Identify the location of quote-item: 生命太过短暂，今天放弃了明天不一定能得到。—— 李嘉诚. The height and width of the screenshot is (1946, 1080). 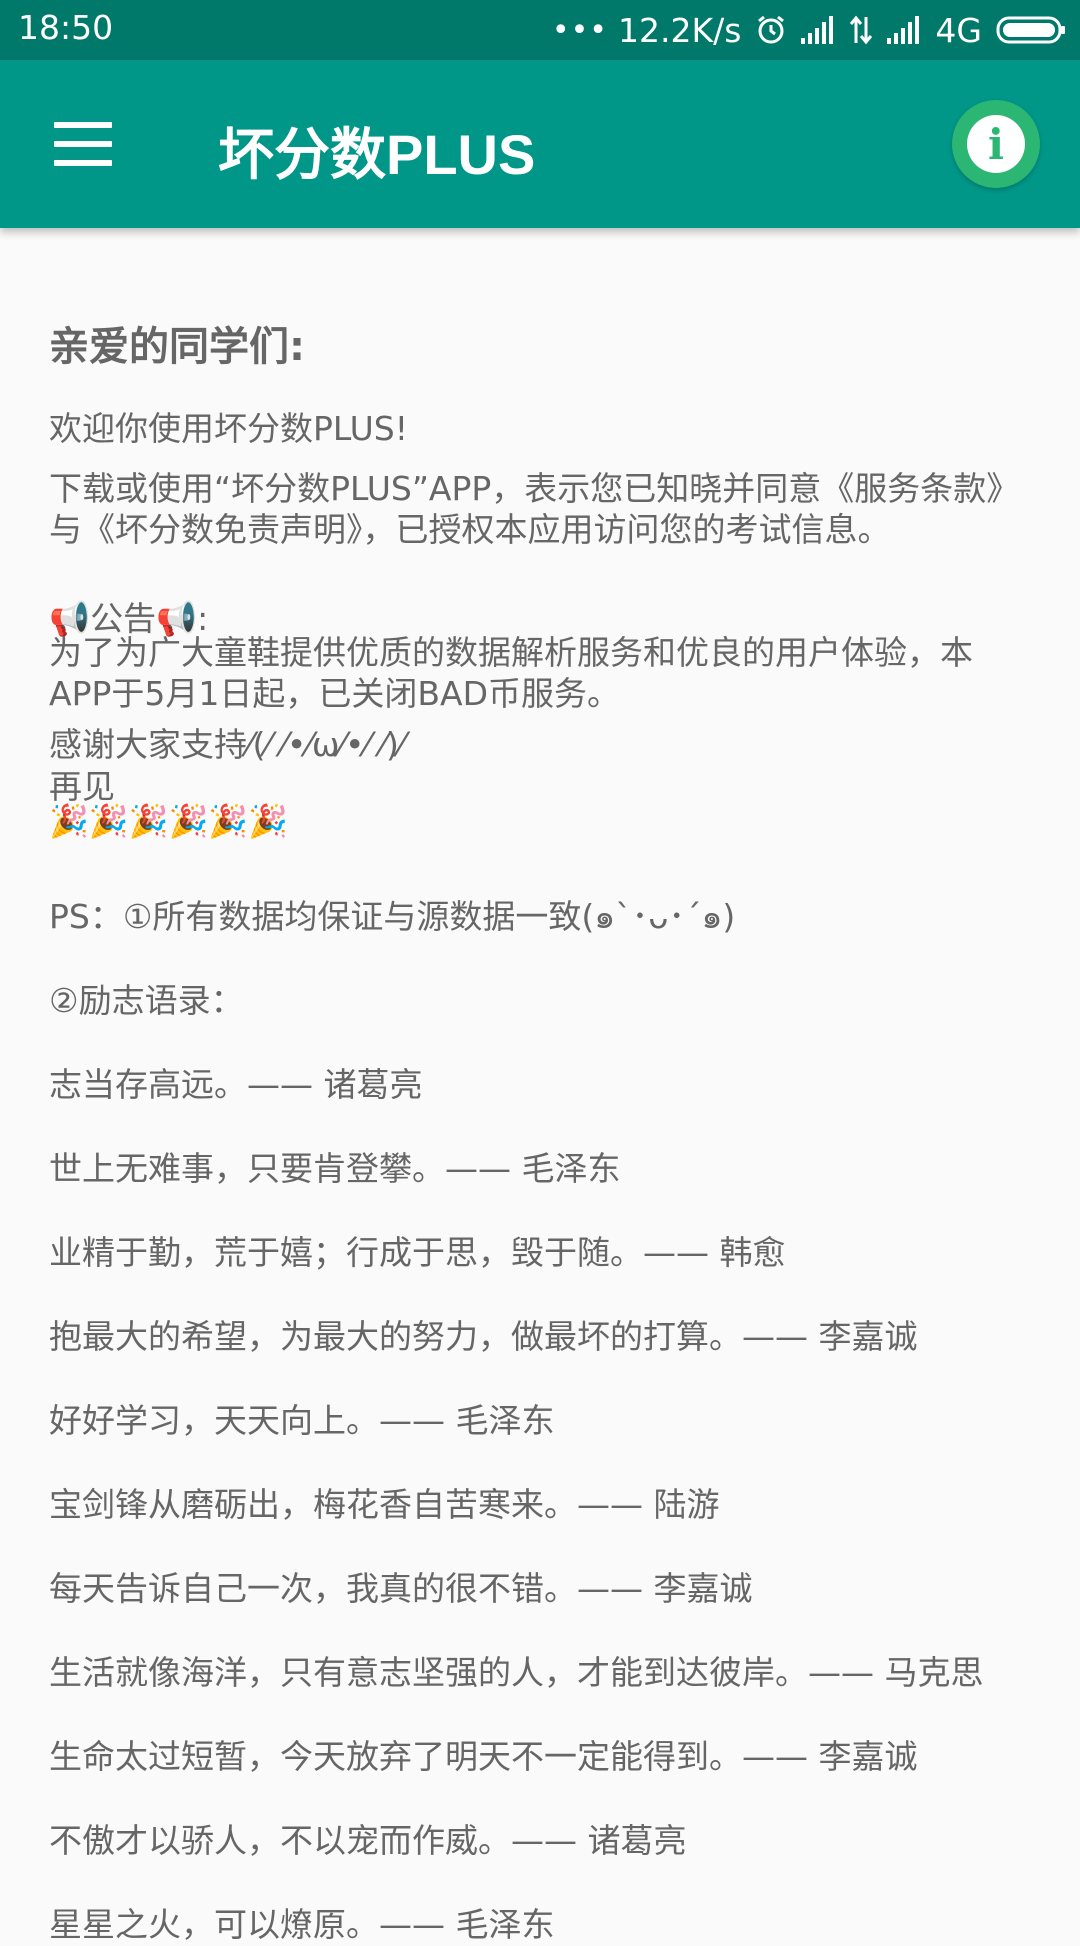
(483, 1756).